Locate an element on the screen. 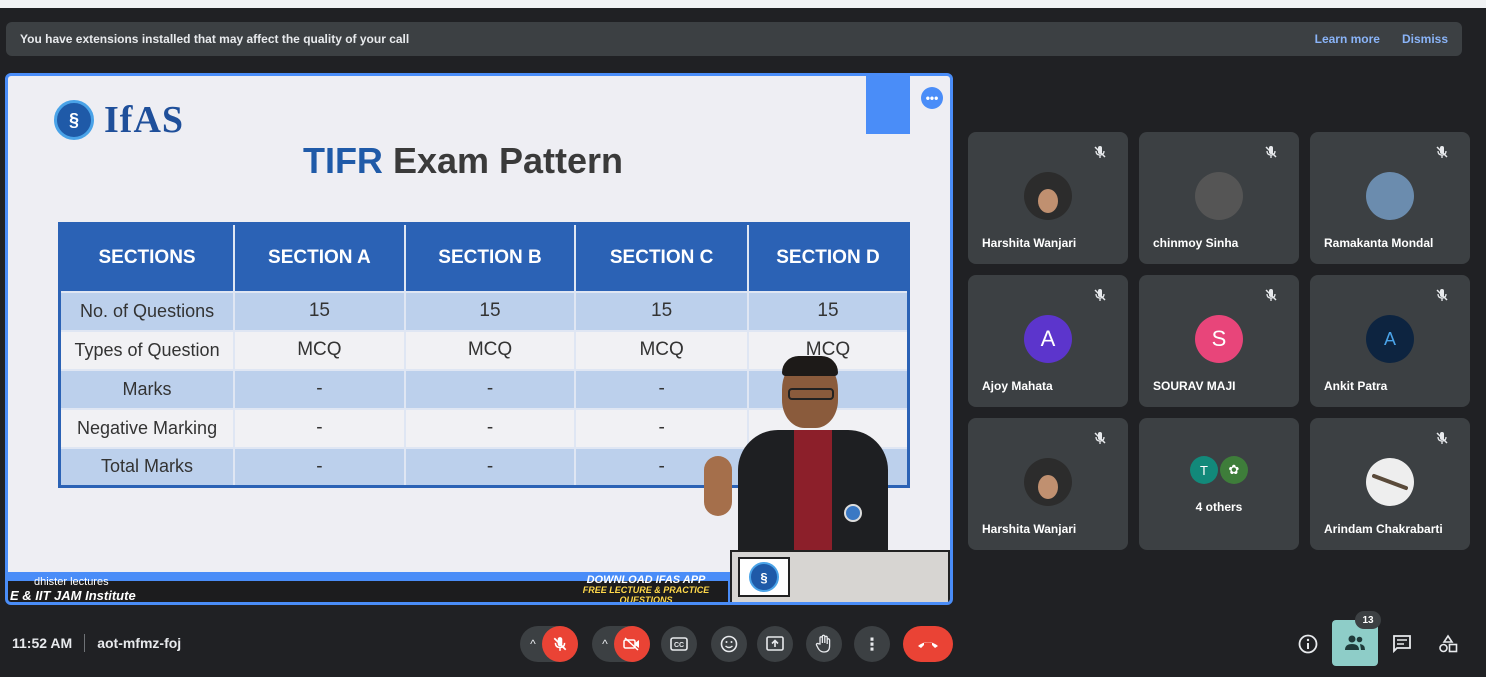 The image size is (1486, 677). camera-control: ^ is located at coordinates (621, 644).